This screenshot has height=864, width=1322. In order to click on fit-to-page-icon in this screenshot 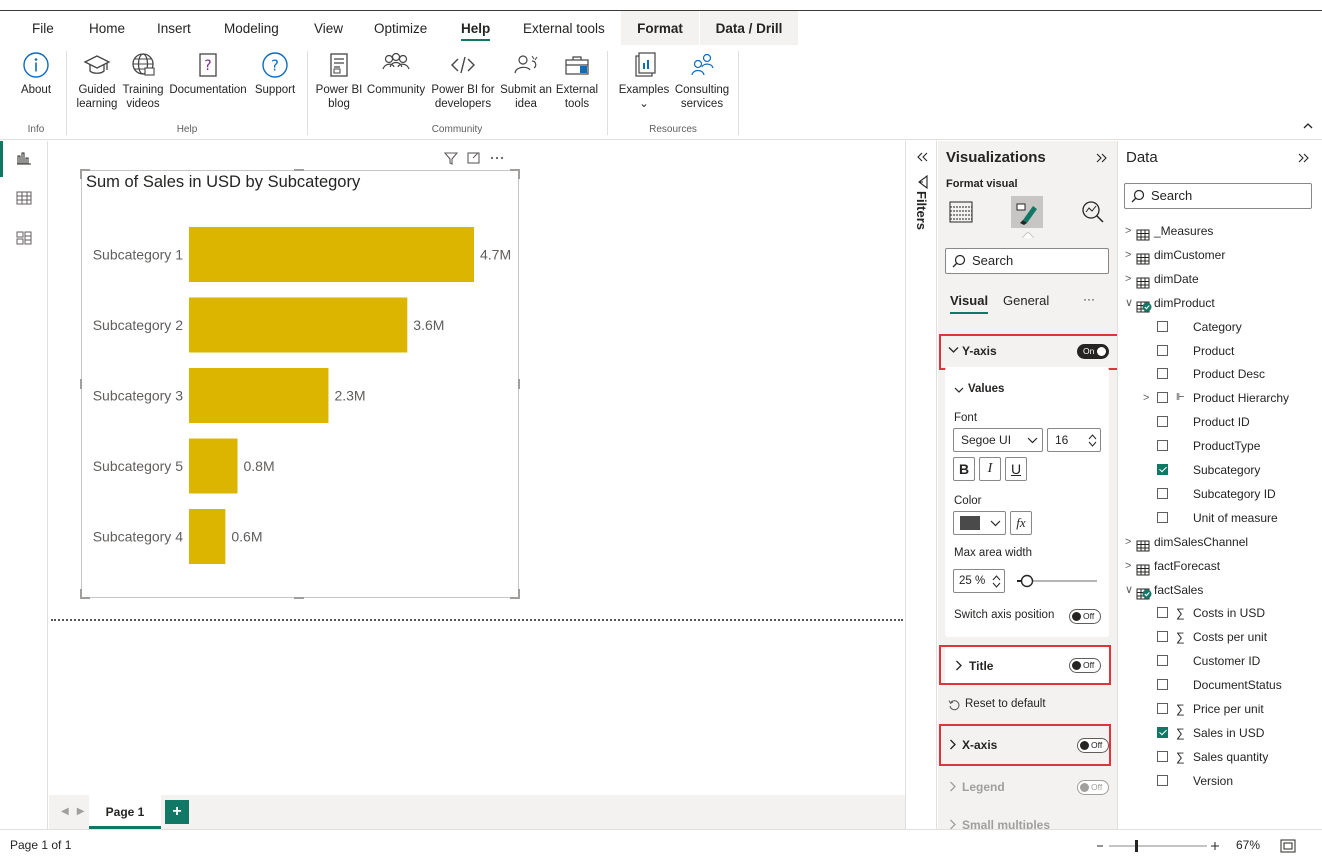, I will do `click(1288, 846)`.